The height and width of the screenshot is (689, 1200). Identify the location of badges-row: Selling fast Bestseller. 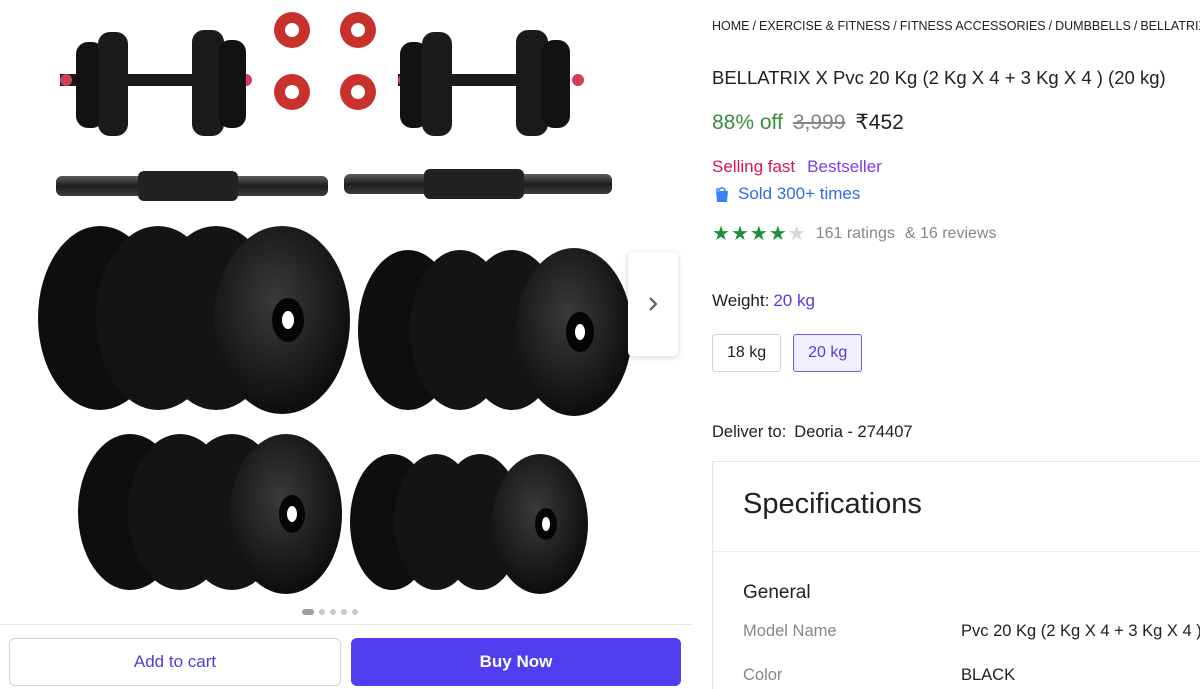
(797, 167).